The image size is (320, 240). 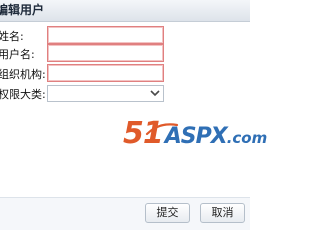 What do you see at coordinates (105, 73) in the screenshot?
I see `organization-input` at bounding box center [105, 73].